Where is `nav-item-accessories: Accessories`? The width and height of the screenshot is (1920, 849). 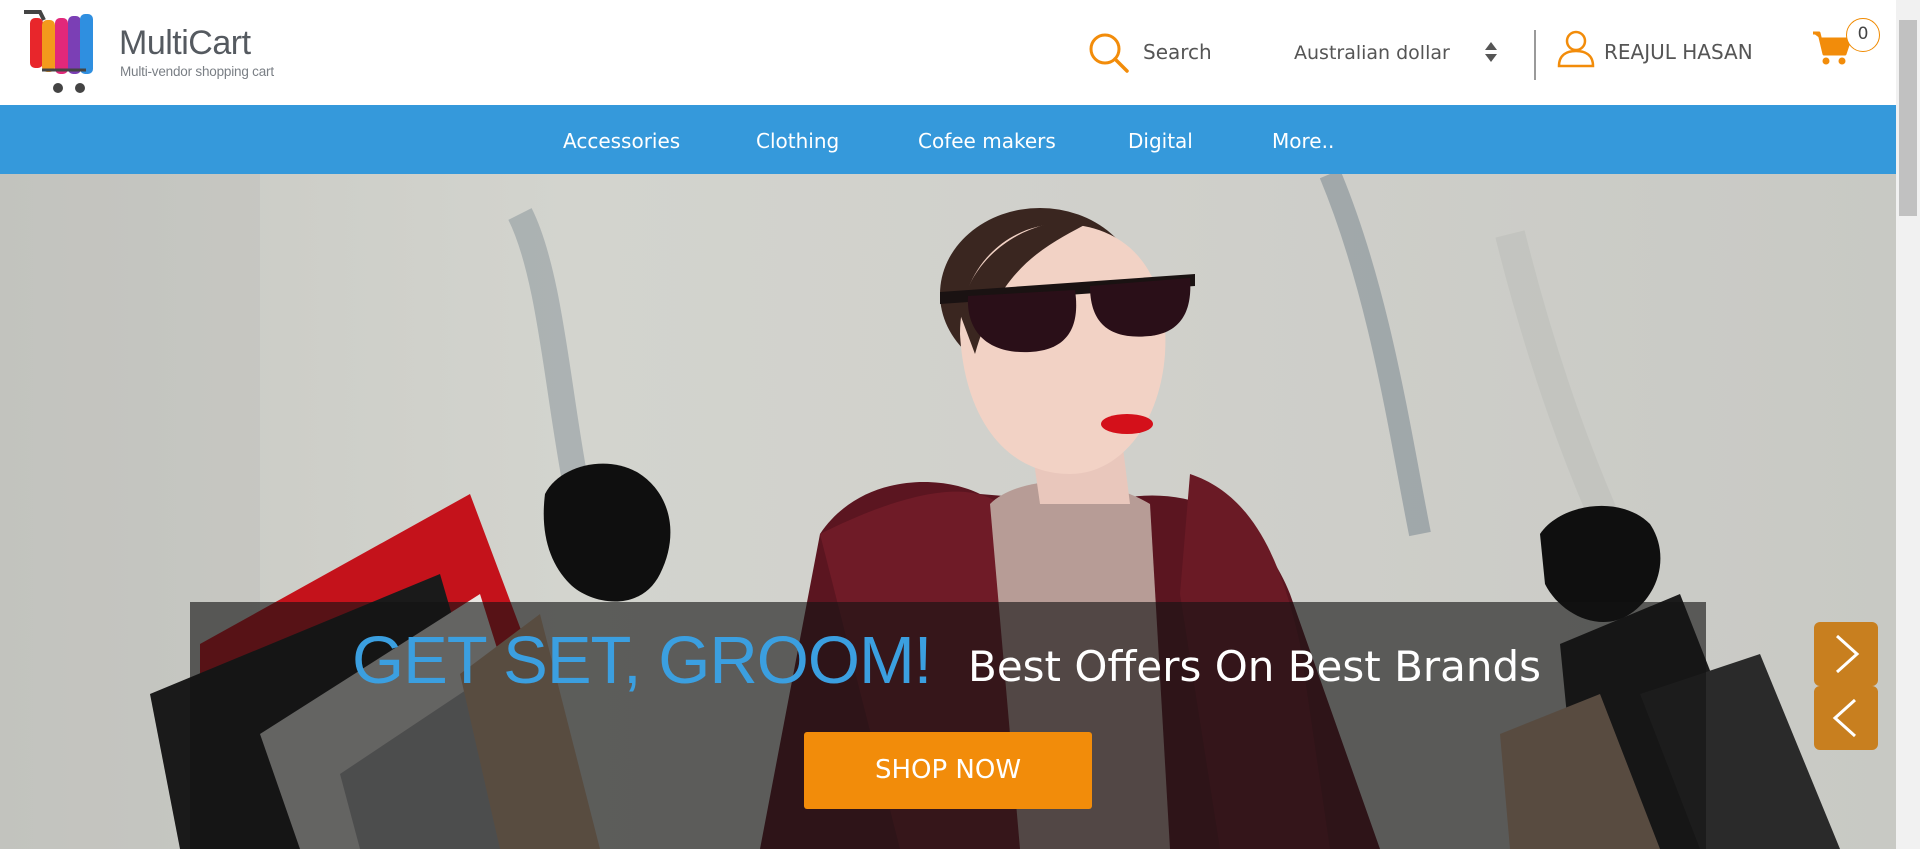
nav-item-accessories: Accessories is located at coordinates (621, 141).